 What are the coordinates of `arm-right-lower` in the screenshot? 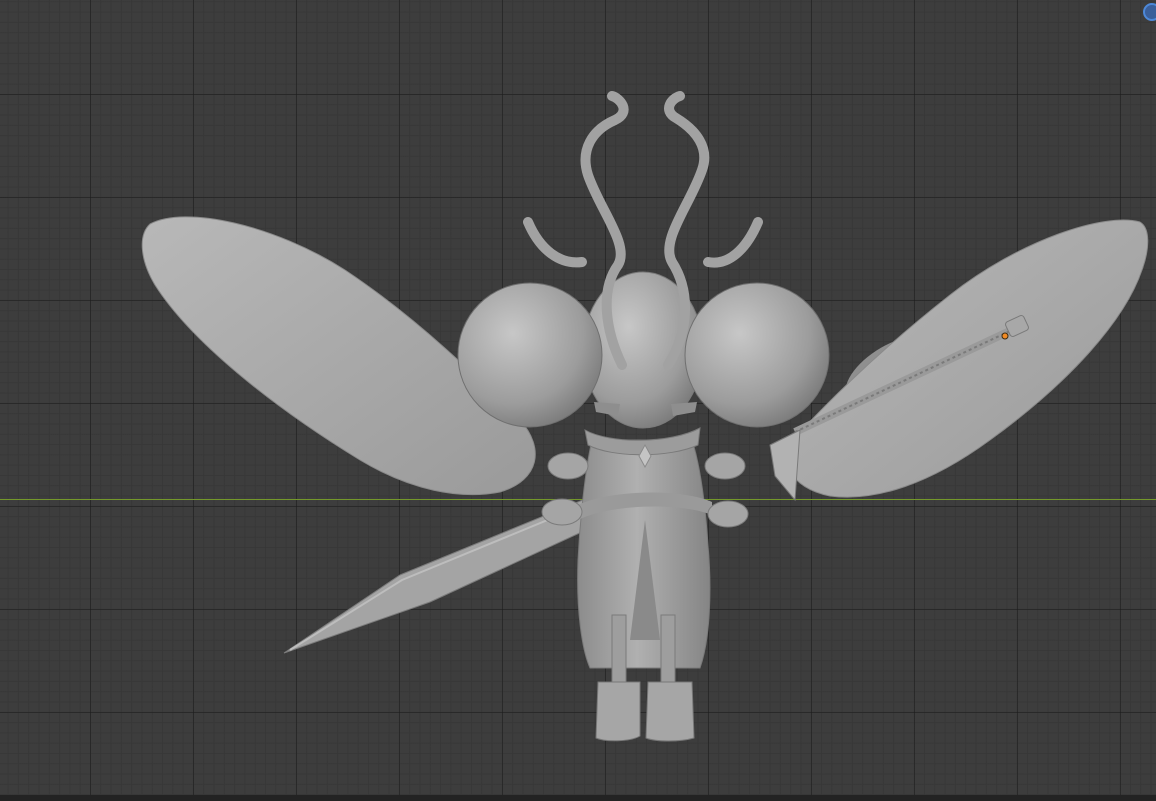 It's located at (728, 514).